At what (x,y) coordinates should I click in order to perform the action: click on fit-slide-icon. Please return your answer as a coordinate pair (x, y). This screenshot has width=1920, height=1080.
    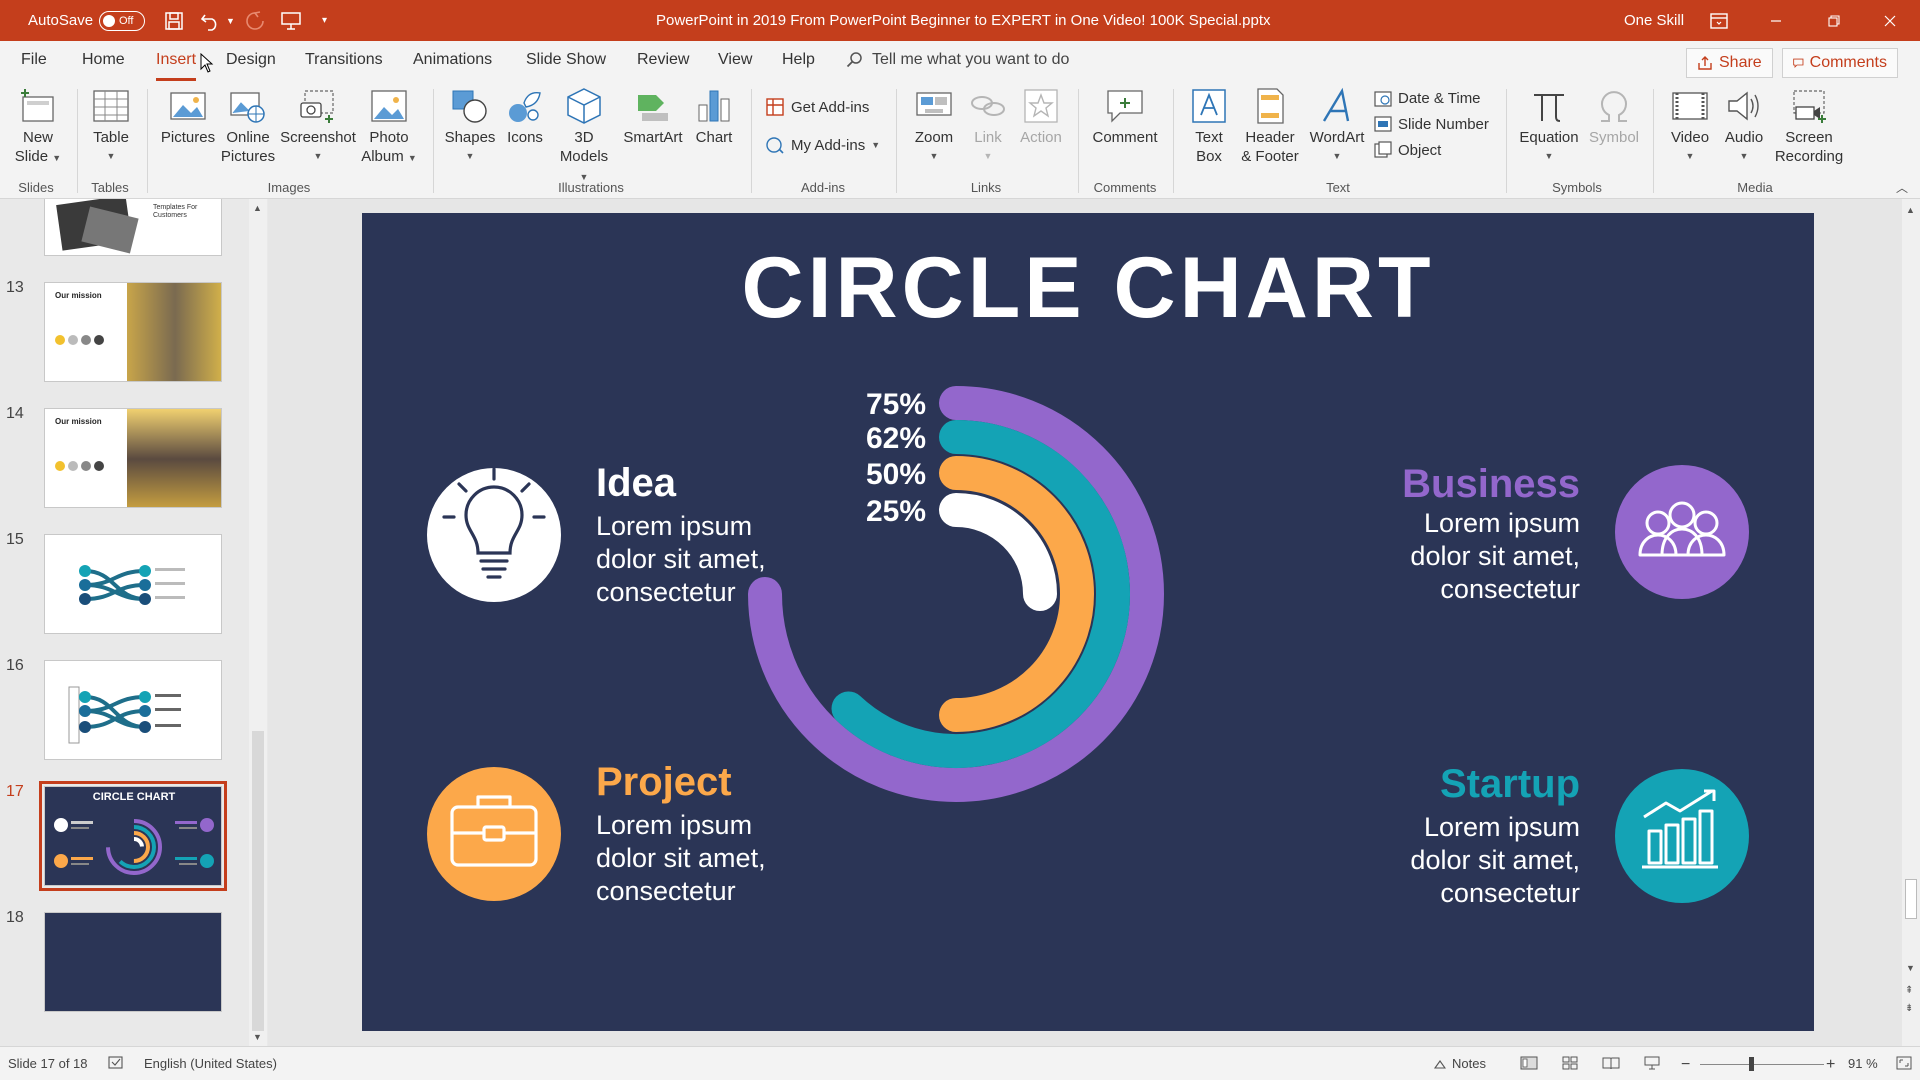
    Looking at the image, I should click on (1904, 1063).